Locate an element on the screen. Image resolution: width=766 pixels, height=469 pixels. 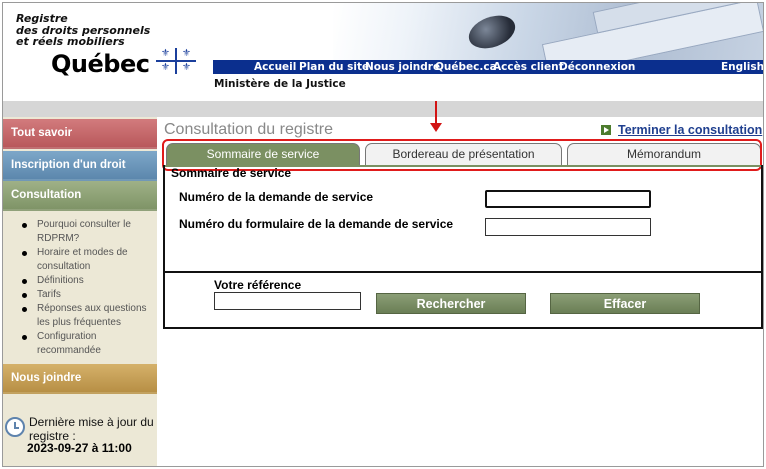
main-top-bar is located at coordinates (460, 109).